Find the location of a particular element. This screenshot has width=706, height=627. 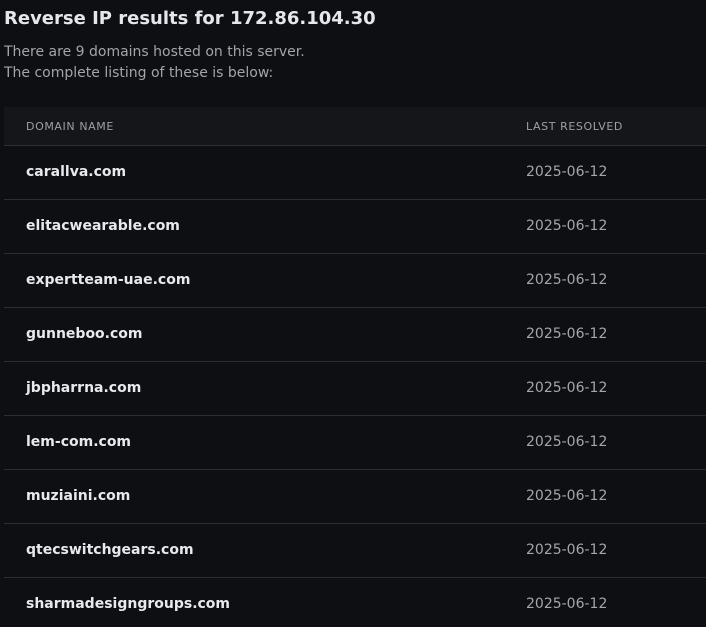

domain-link: expertteam-uae.com is located at coordinates (108, 280).